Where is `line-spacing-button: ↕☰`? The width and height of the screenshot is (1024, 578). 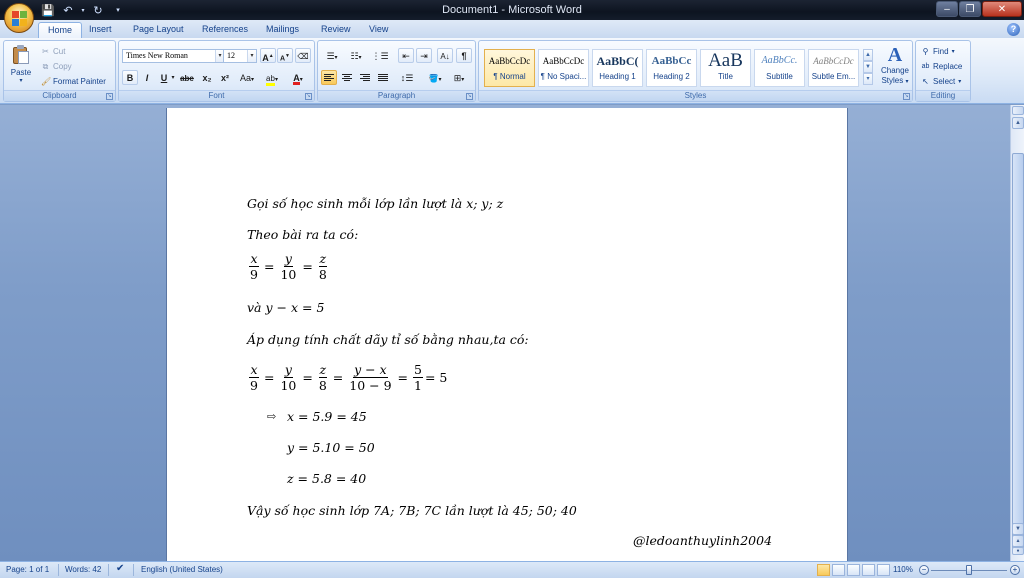 line-spacing-button: ↕☰ is located at coordinates (407, 77).